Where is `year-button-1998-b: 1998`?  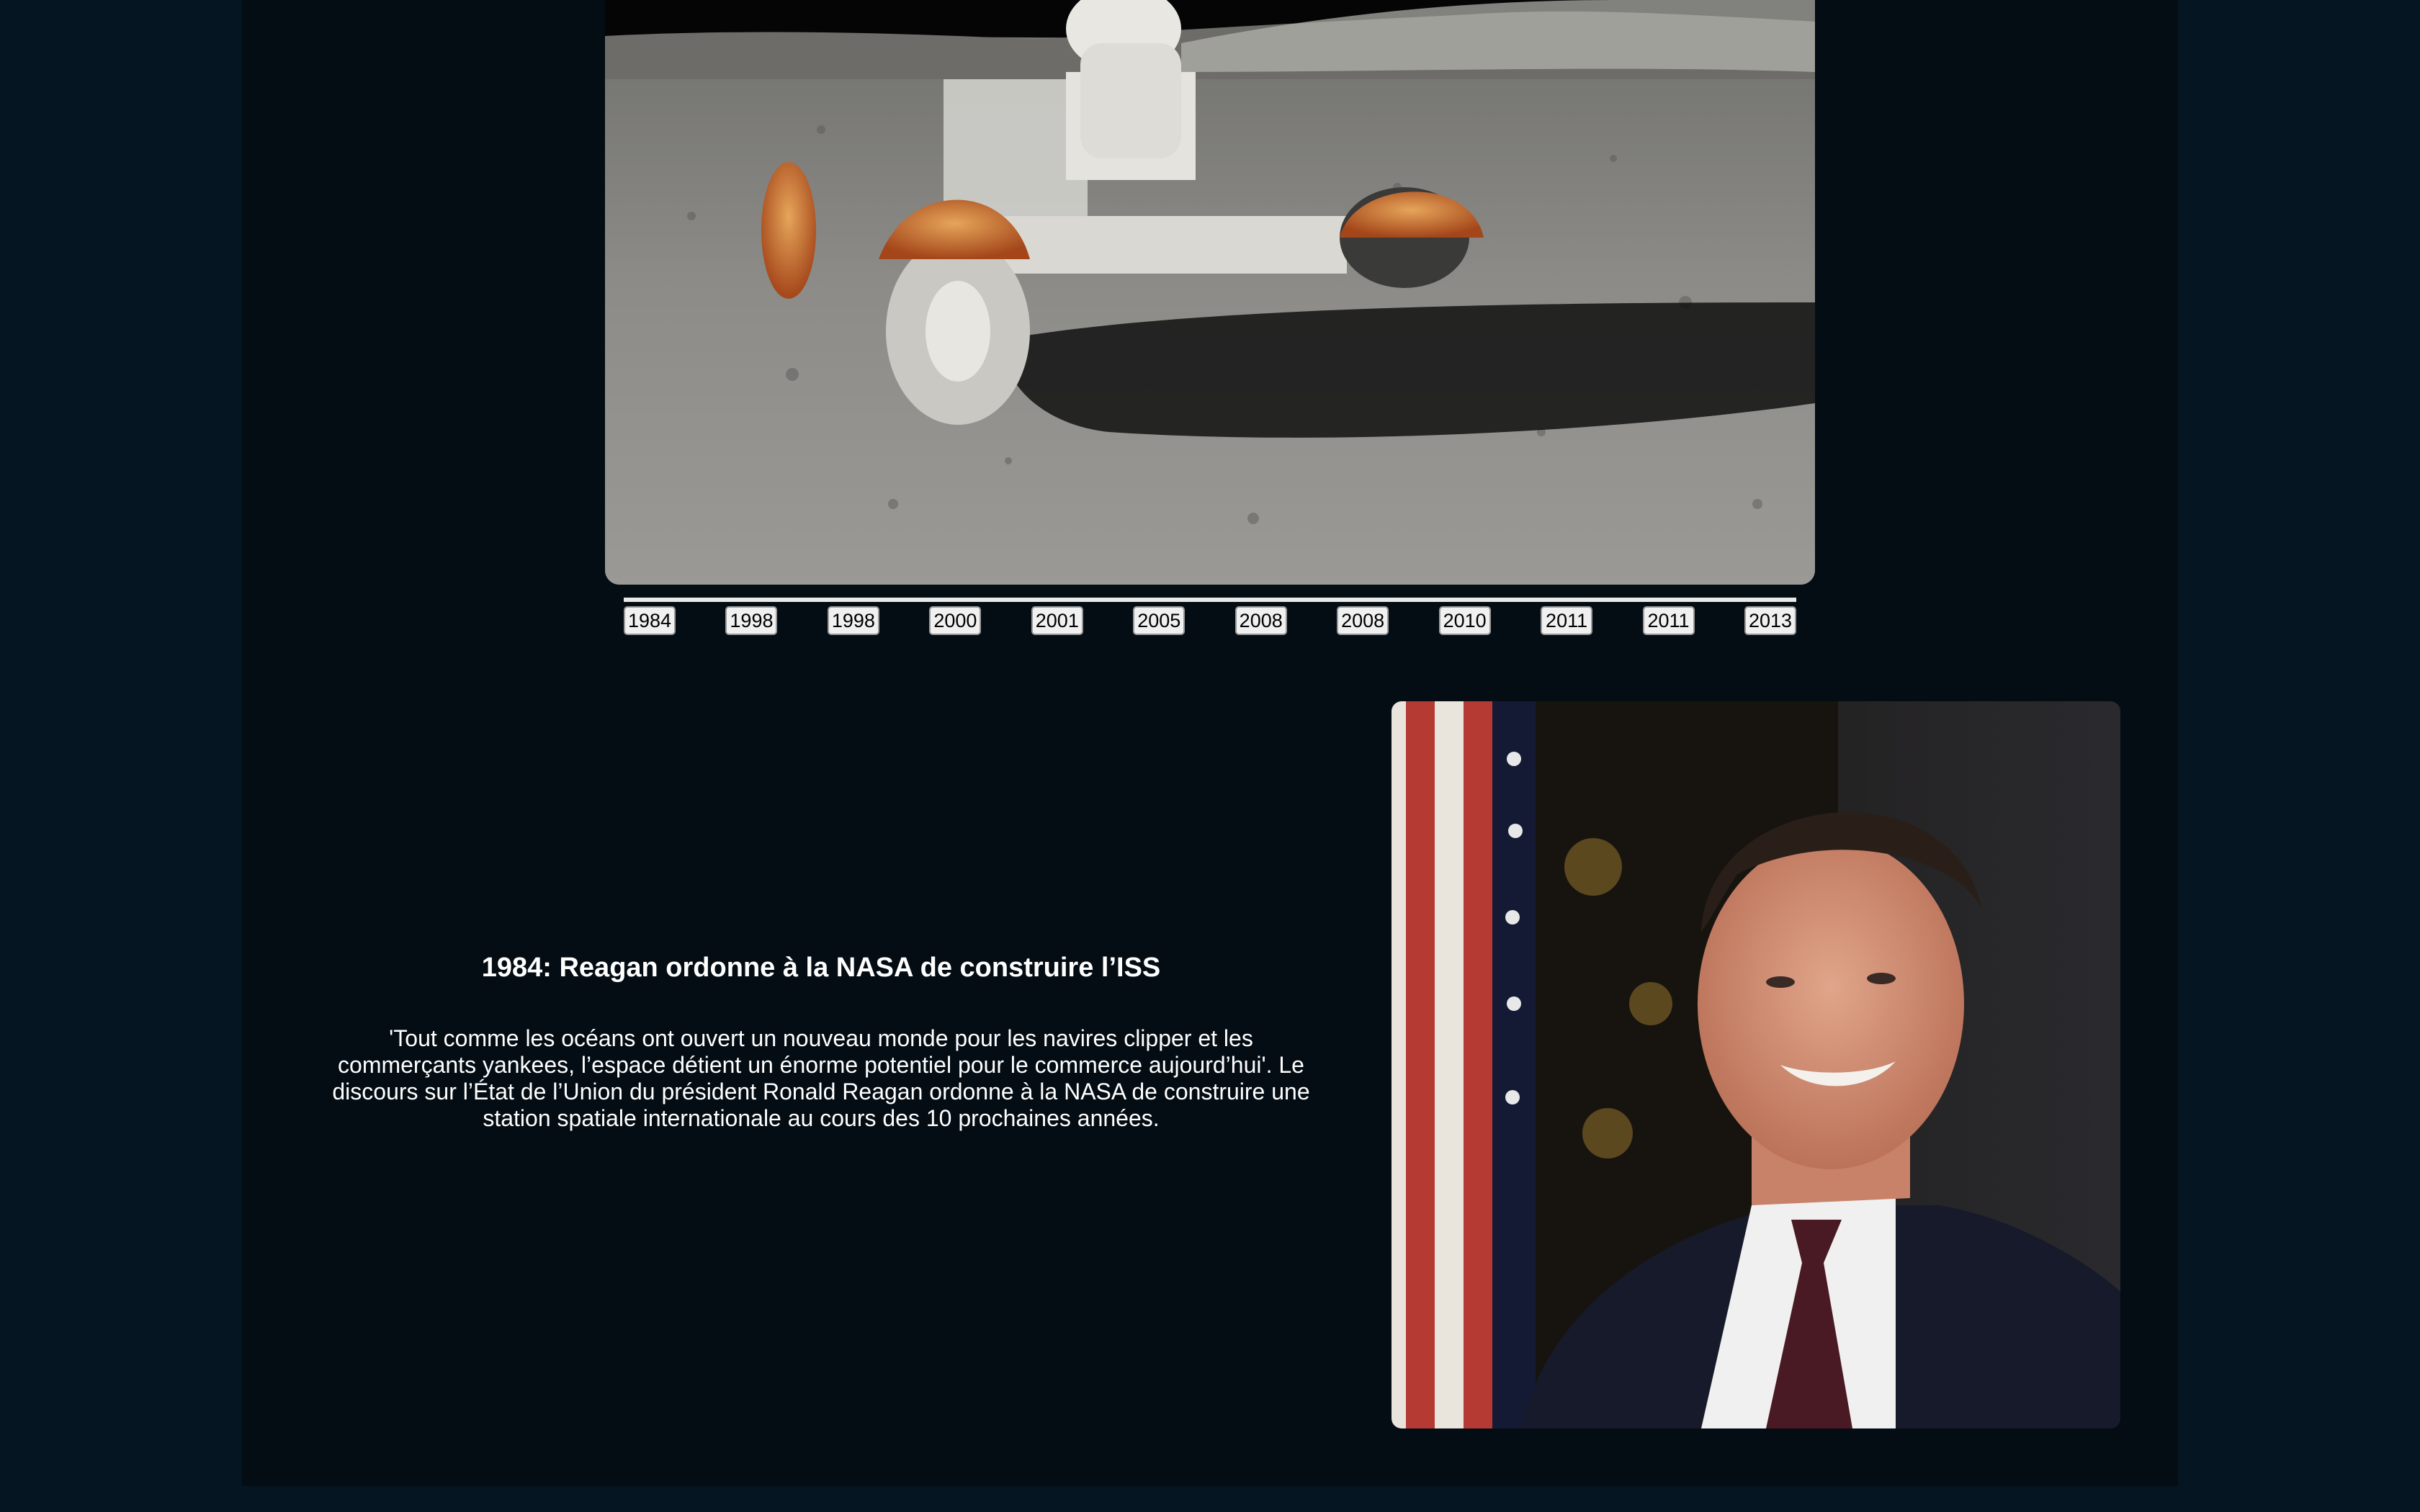 year-button-1998-b: 1998 is located at coordinates (853, 620).